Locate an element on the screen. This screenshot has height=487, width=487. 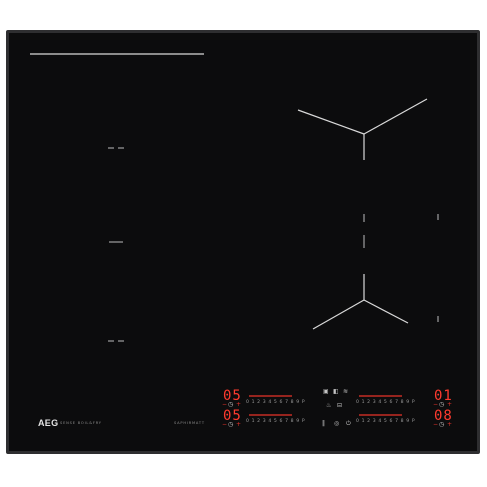
fry-icon: ♨ is located at coordinates (328, 405).